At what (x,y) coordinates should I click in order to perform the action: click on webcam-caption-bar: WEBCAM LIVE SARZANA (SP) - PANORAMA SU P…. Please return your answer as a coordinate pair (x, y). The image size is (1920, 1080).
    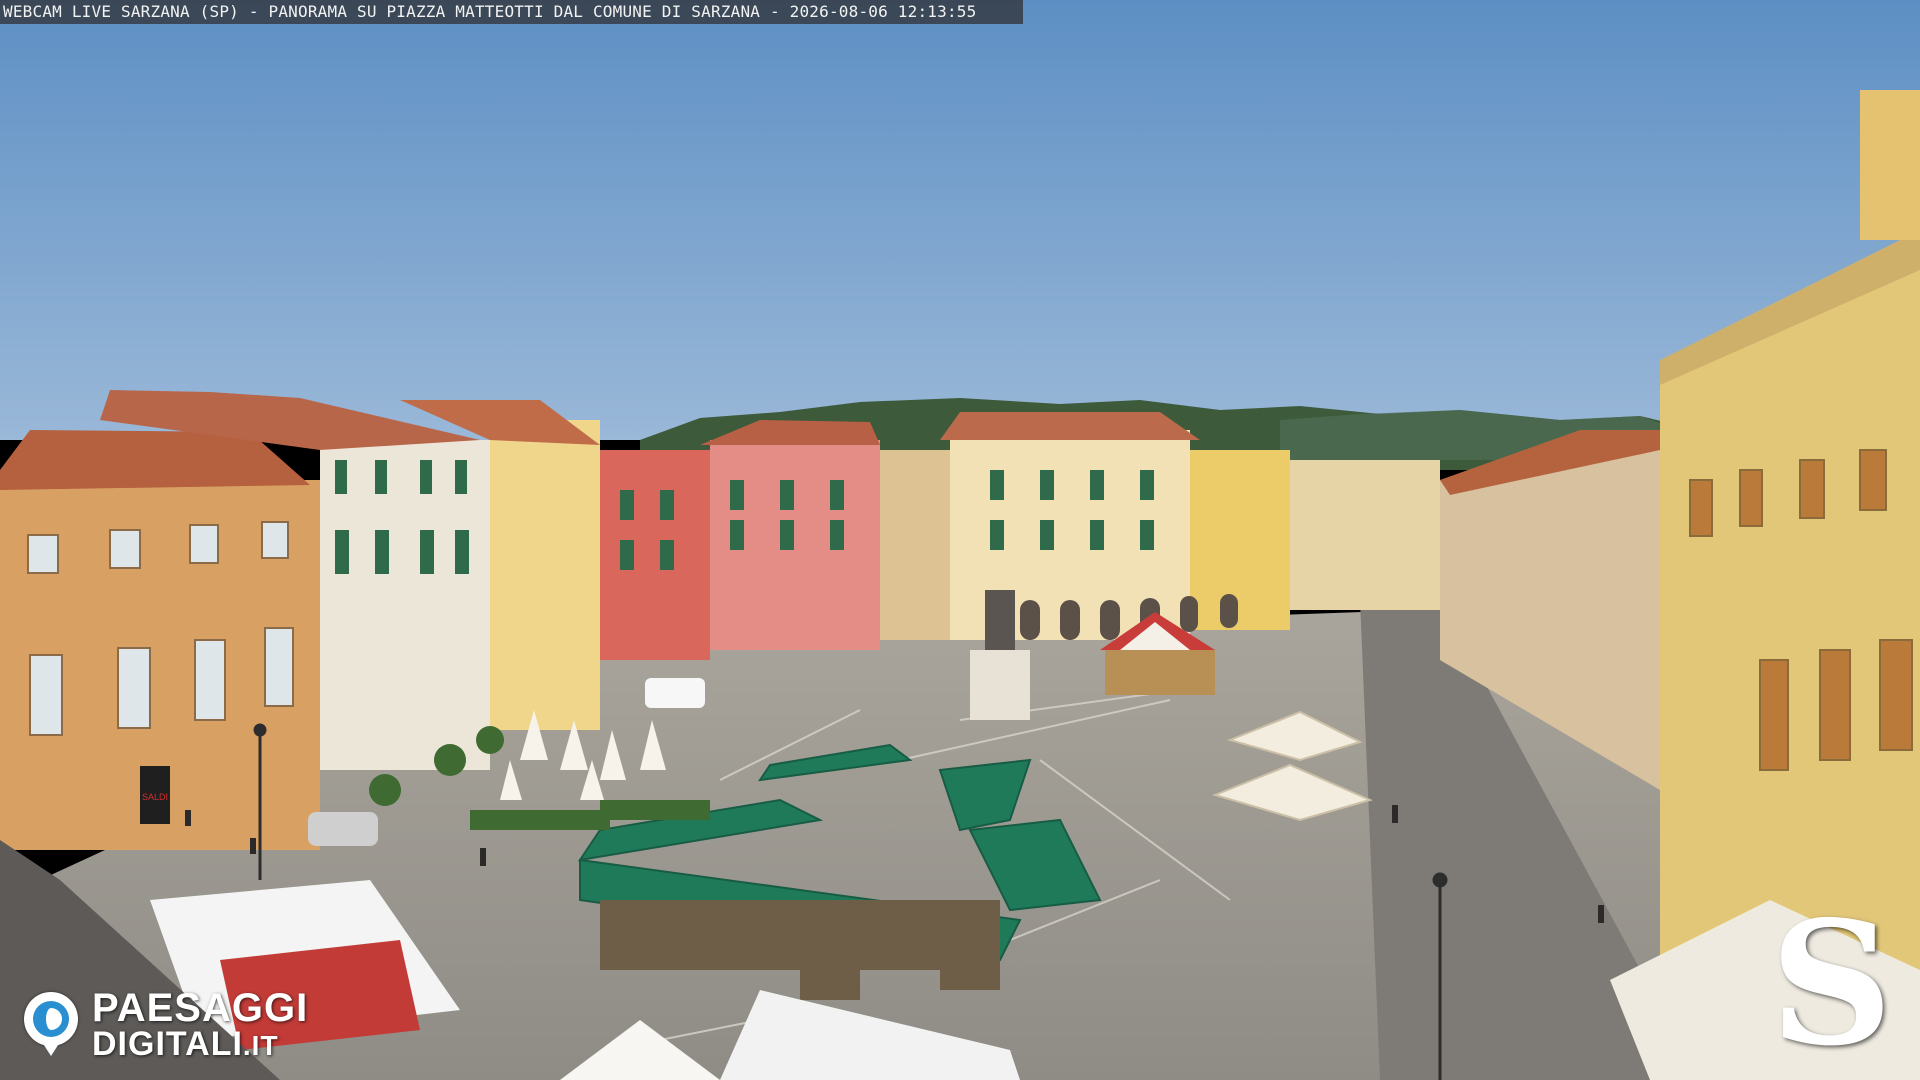
    Looking at the image, I should click on (511, 12).